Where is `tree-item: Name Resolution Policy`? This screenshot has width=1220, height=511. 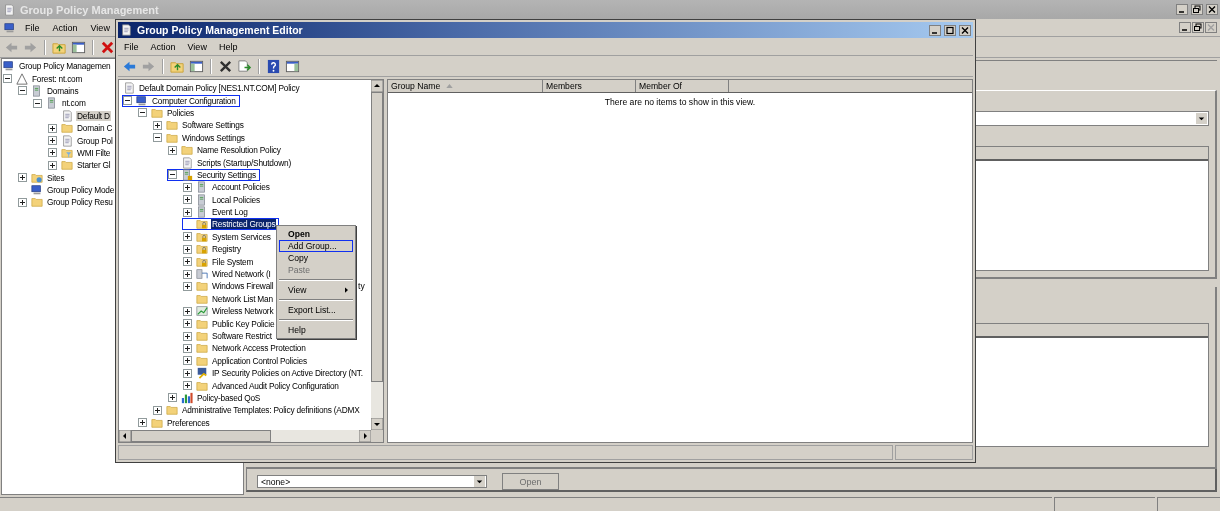 tree-item: Name Resolution Policy is located at coordinates (226, 150).